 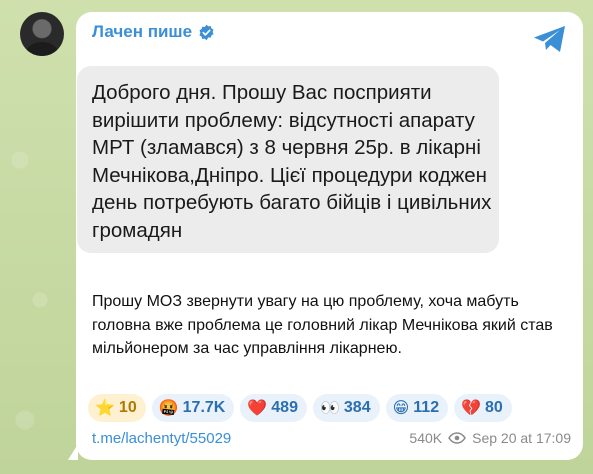 What do you see at coordinates (73, 452) in the screenshot?
I see `bubble-tail` at bounding box center [73, 452].